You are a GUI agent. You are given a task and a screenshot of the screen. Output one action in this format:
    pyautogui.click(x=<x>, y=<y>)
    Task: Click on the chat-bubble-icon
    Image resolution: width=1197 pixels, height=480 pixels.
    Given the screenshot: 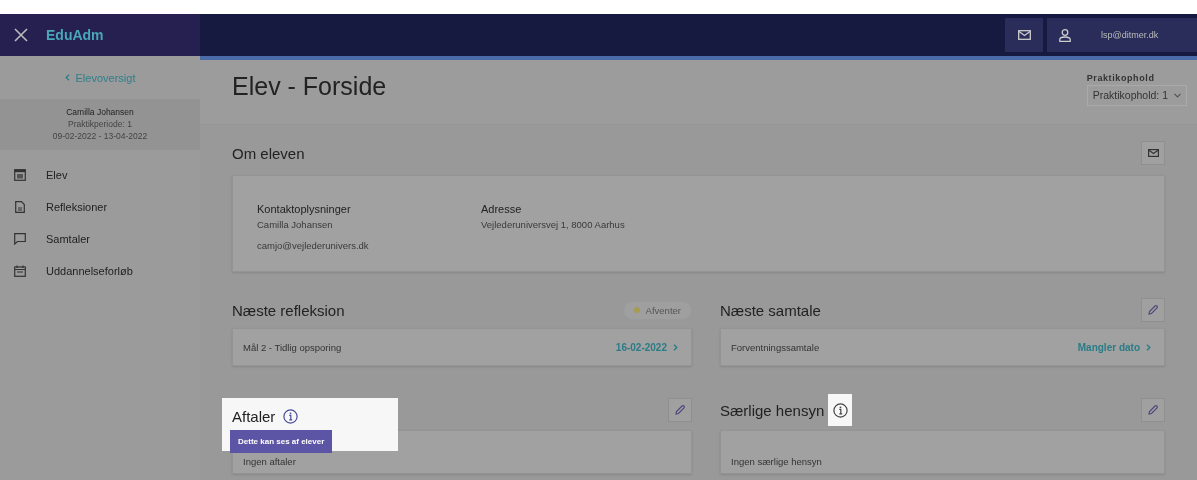 What is the action you would take?
    pyautogui.click(x=20, y=239)
    